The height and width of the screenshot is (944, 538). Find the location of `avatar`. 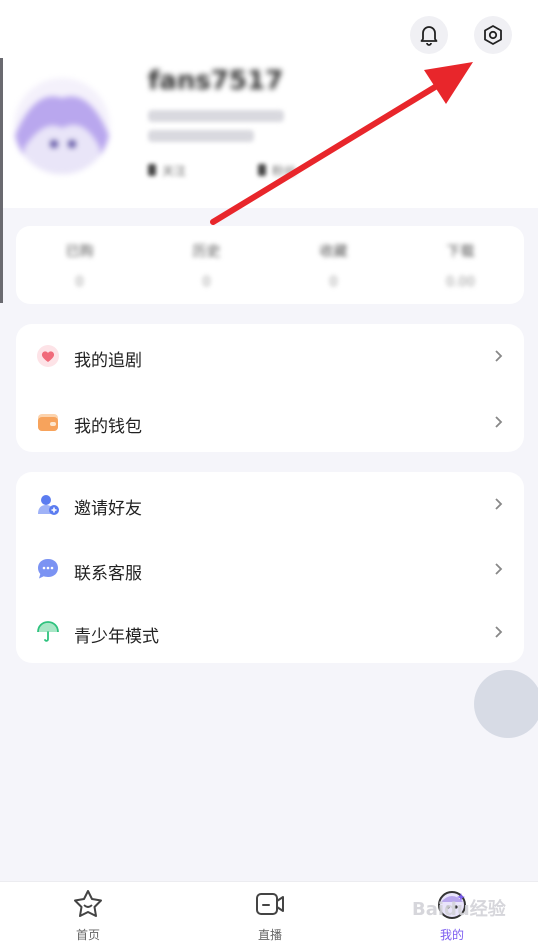

avatar is located at coordinates (62, 126).